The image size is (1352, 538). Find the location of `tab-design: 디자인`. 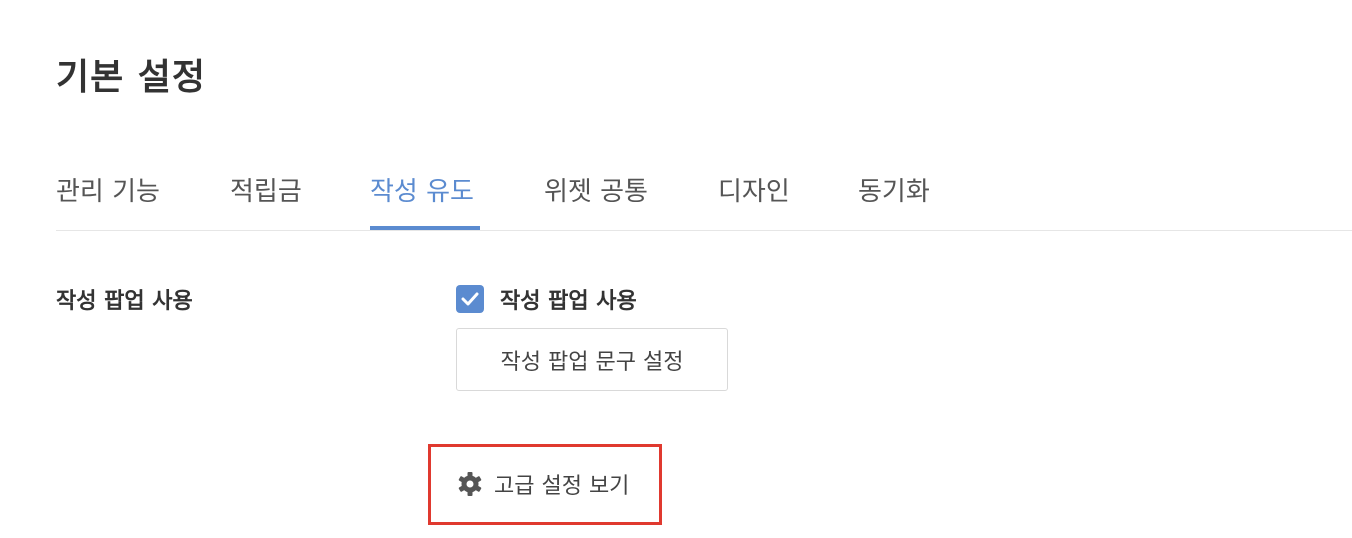

tab-design: 디자인 is located at coordinates (754, 192).